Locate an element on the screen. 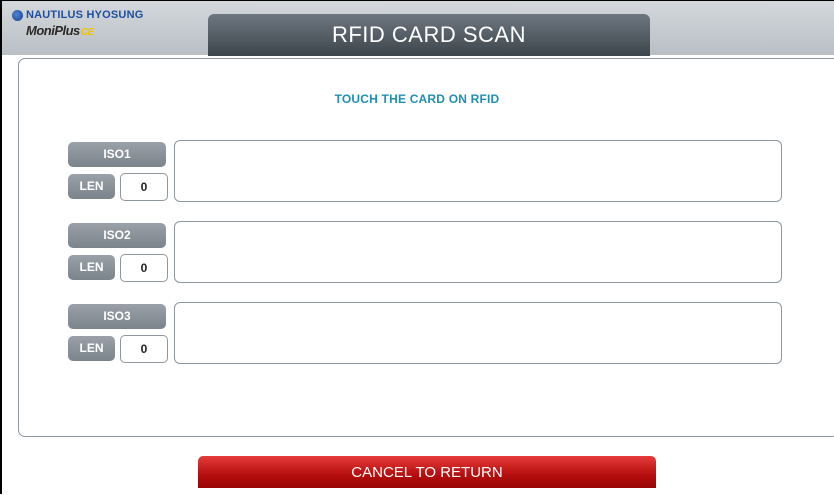 The height and width of the screenshot is (495, 834). product-name: MoniPlus is located at coordinates (53, 30).